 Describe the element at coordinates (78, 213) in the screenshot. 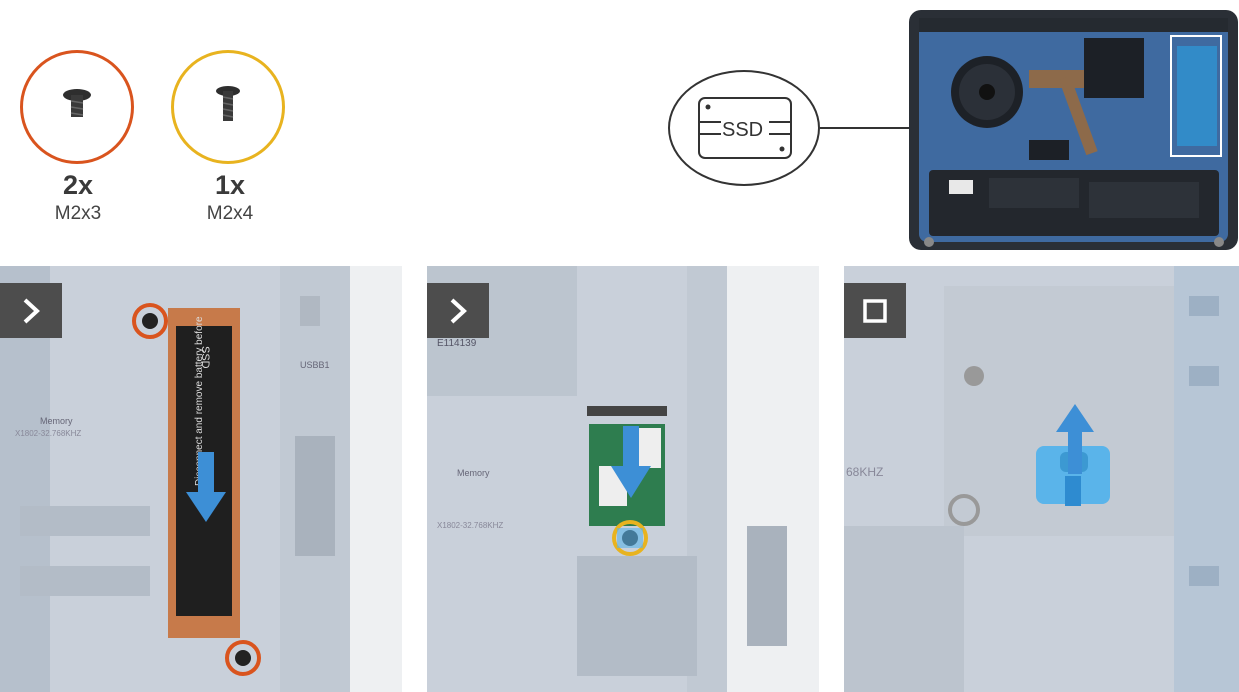

I see `screw-m2x3-size: M2x3` at that location.